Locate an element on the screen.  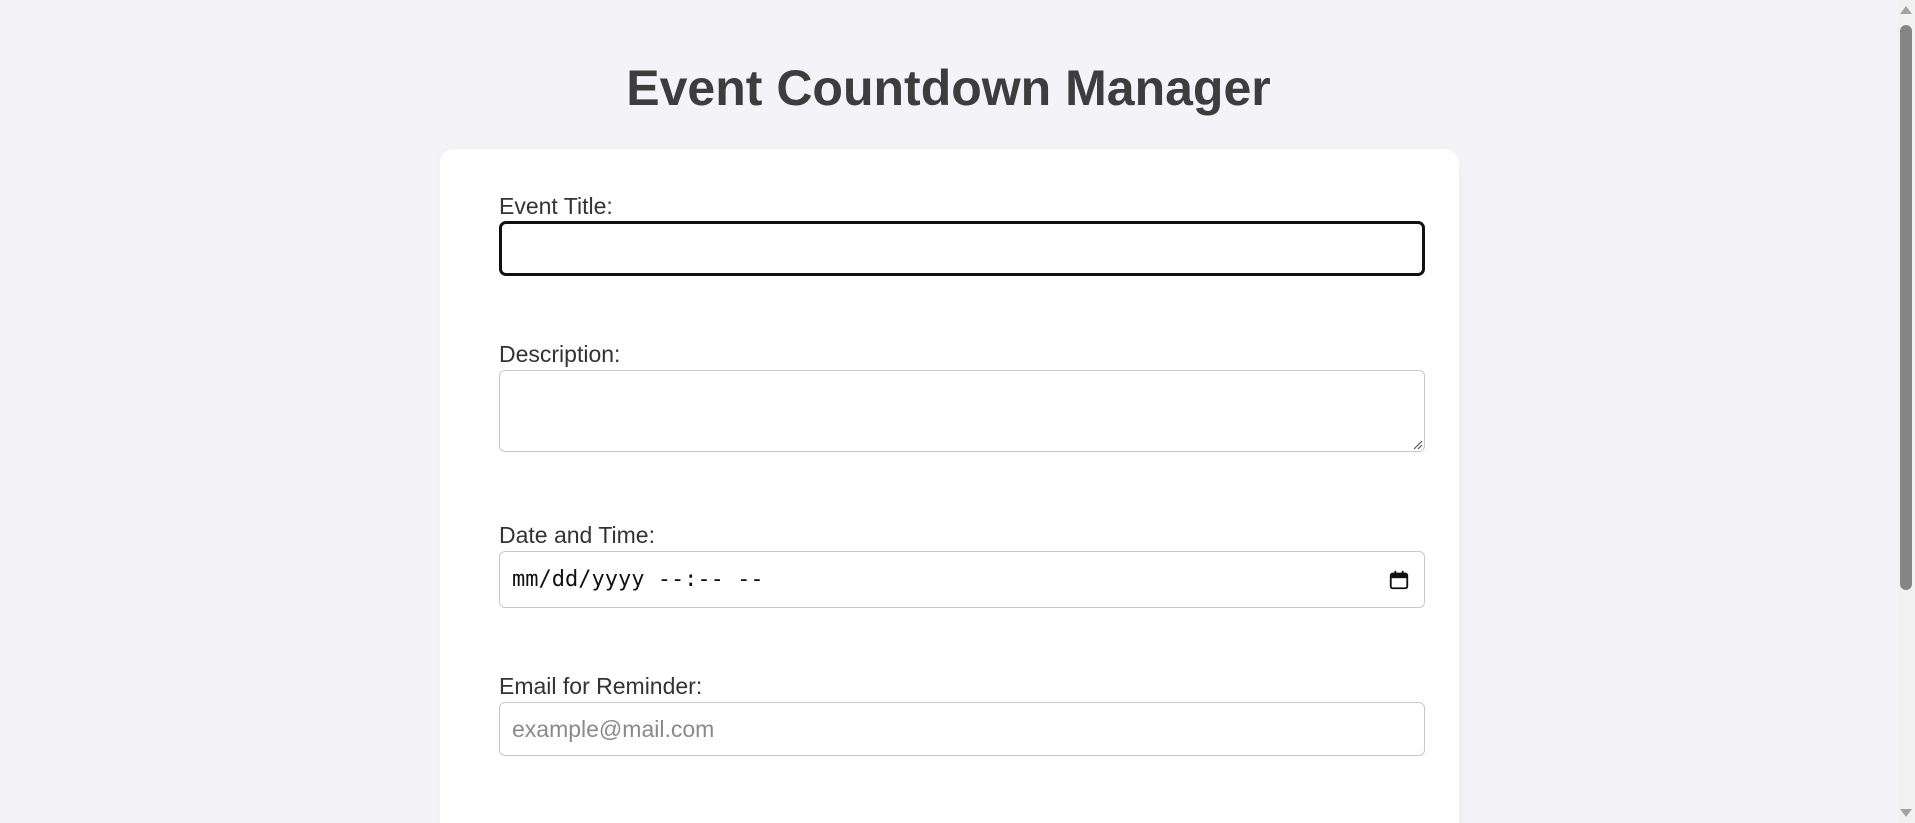
datetime-input: mm/dd/yyyy --:-- -- is located at coordinates (962, 579).